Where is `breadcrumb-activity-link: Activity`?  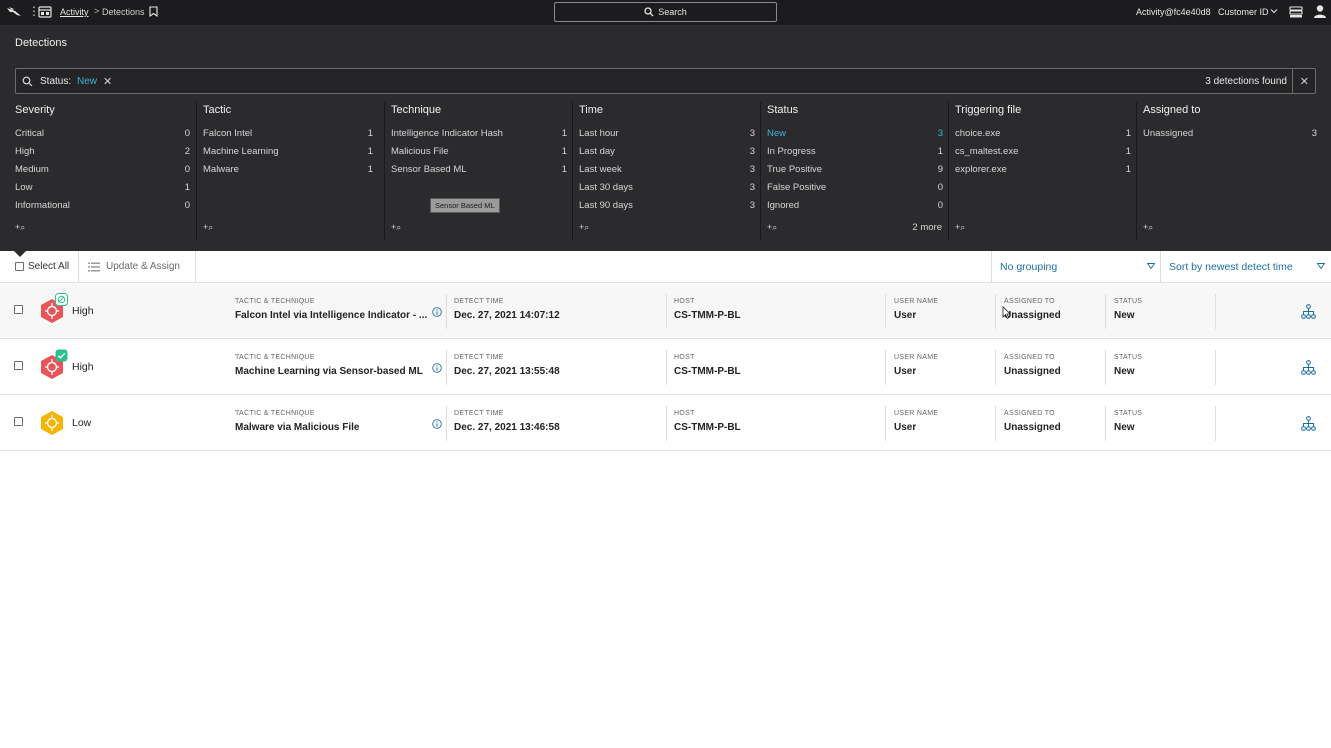
breadcrumb-activity-link: Activity is located at coordinates (74, 12).